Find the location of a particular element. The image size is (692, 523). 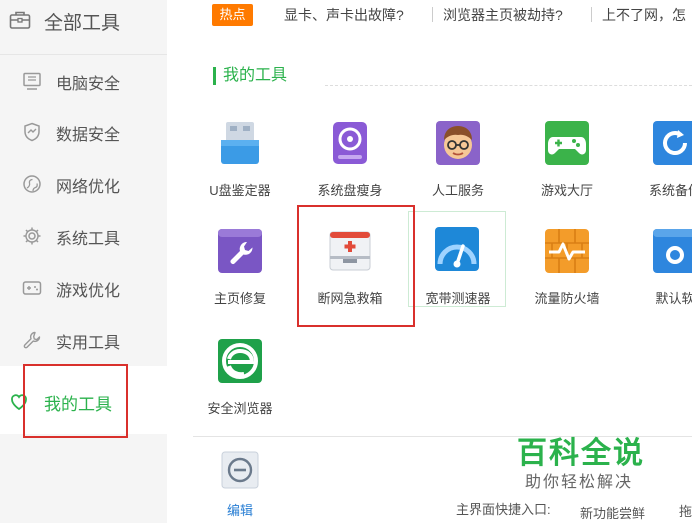

hot-link: 浏览器主页被劫持? is located at coordinates (503, 15).